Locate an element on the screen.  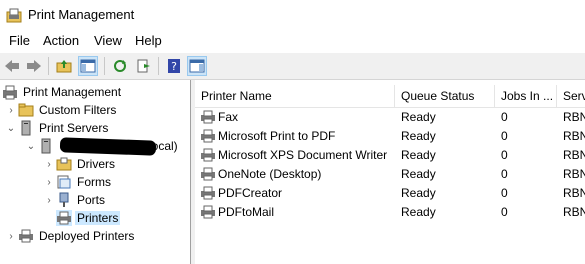
tree-item-print-servers: ⌄ Print Servers is located at coordinates (57, 128).